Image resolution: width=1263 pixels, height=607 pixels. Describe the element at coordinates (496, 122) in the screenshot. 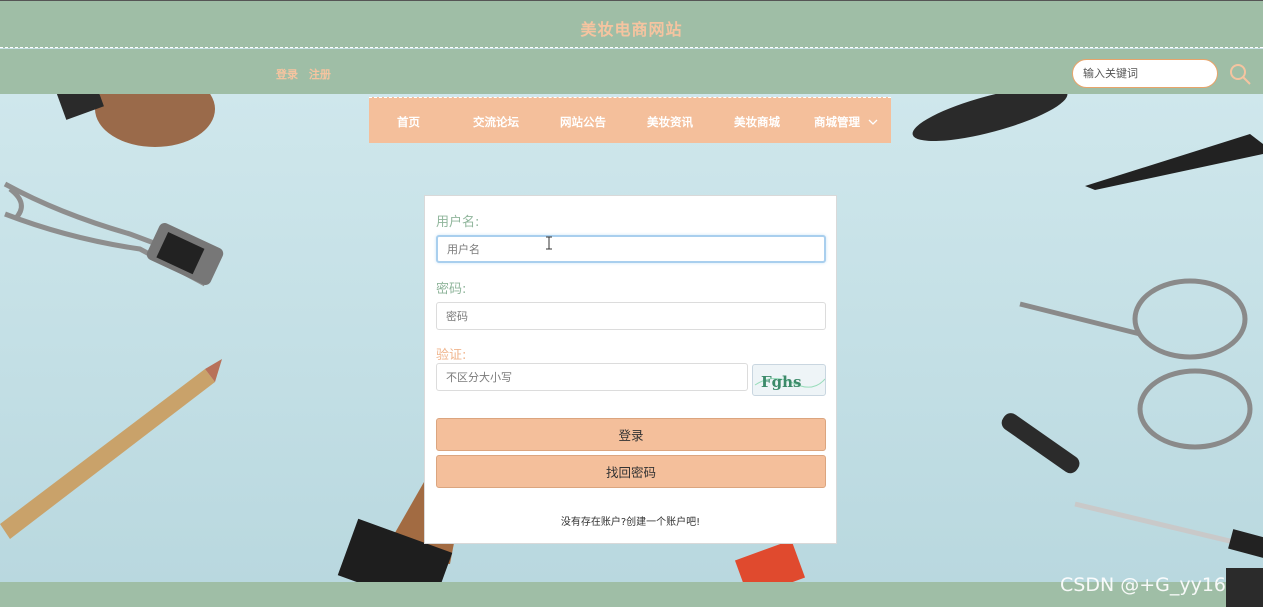

I see `nav-item-forum: 交流论坛` at that location.